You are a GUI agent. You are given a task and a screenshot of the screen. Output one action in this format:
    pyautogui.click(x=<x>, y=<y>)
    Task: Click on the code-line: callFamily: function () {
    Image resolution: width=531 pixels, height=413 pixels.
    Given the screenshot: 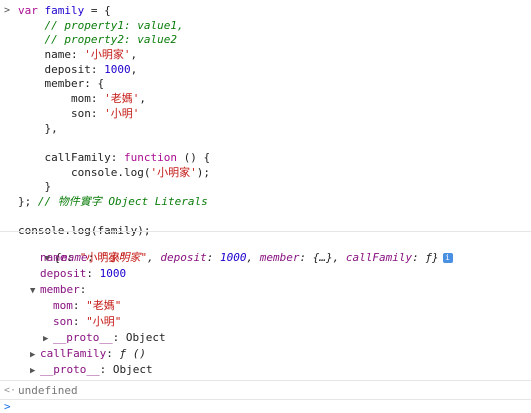 What is the action you would take?
    pyautogui.click(x=114, y=157)
    